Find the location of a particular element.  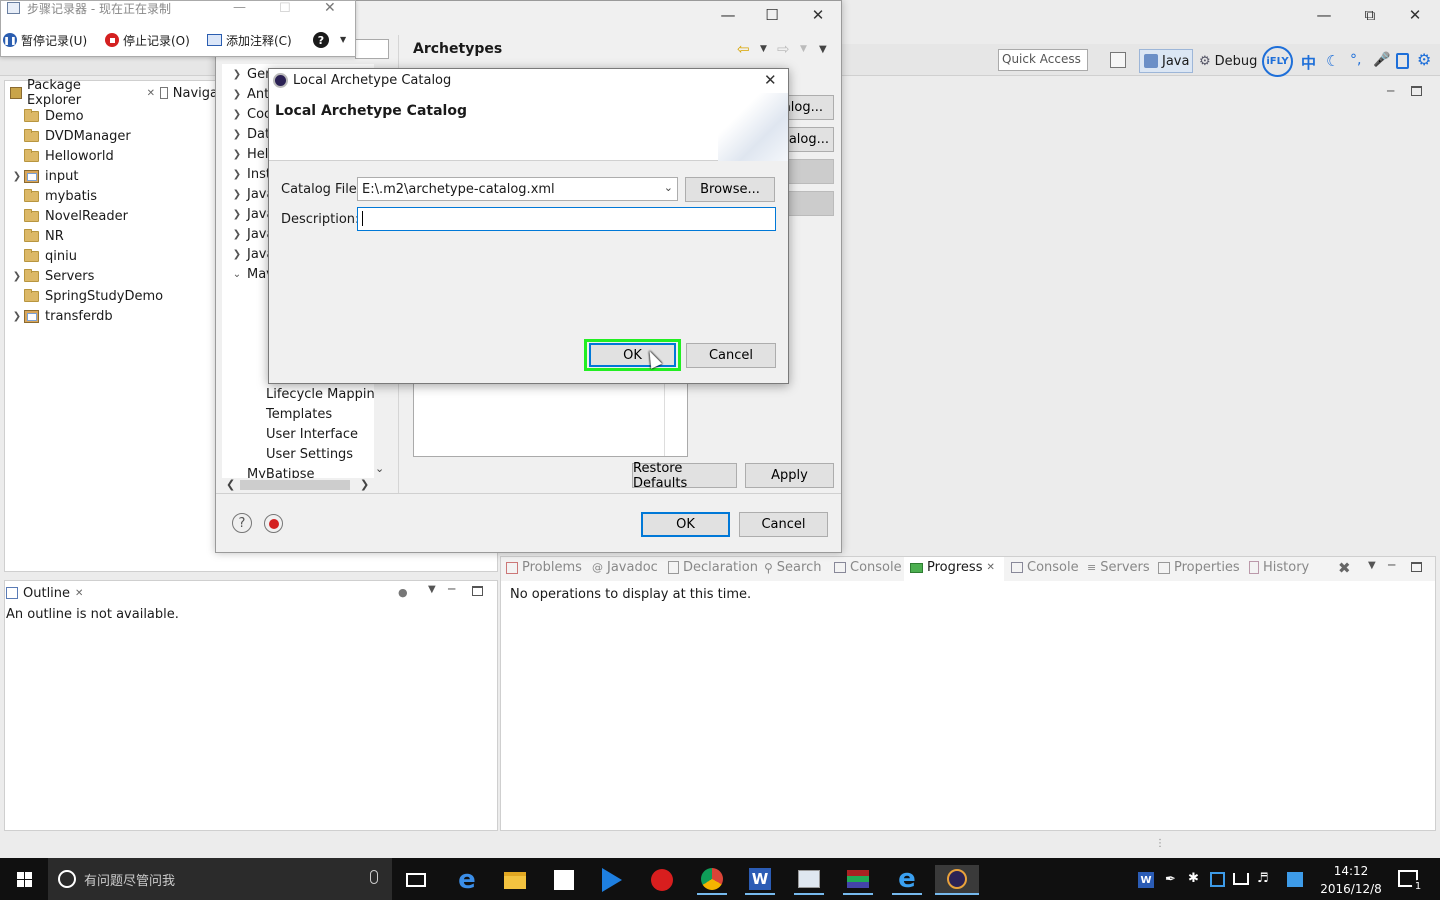

restore-defaults-button: Restore Defaults is located at coordinates (684, 476).